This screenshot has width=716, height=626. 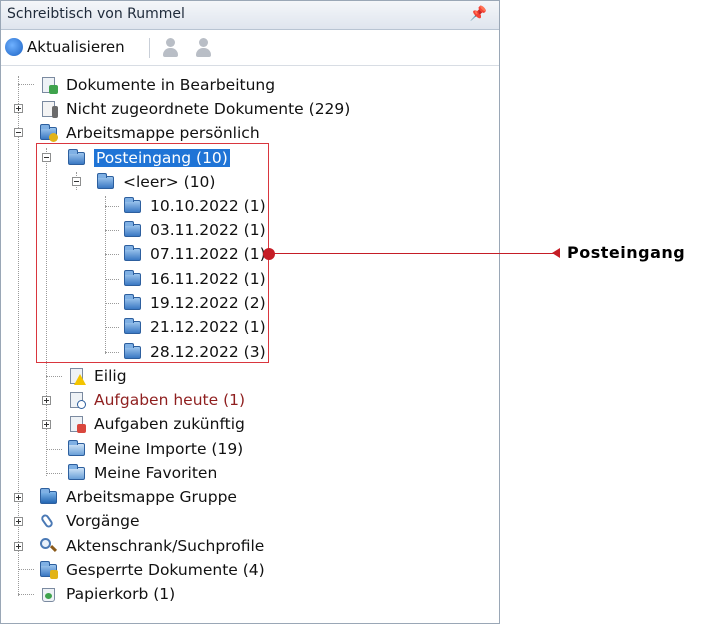 I want to click on refresh-label: Aktualisieren, so click(x=76, y=47).